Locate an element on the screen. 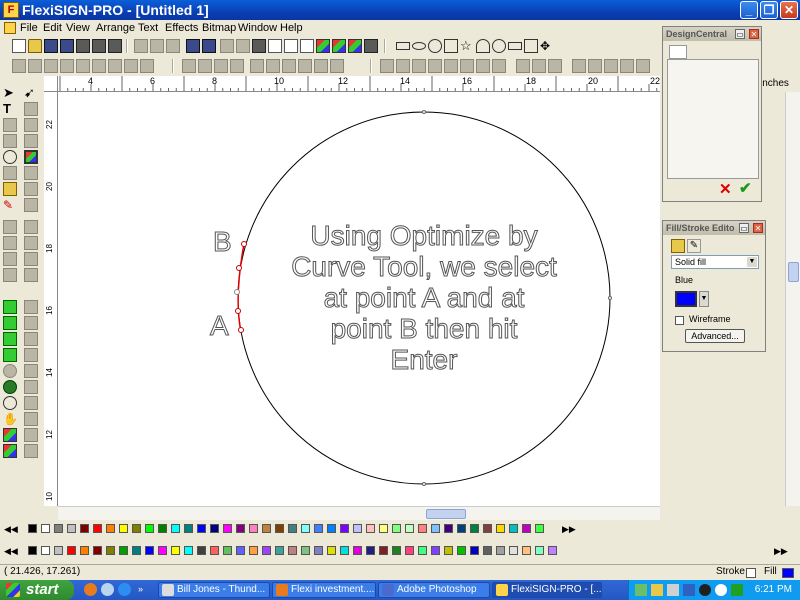 The height and width of the screenshot is (600, 800). cut-plot-icon is located at coordinates (99, 46).